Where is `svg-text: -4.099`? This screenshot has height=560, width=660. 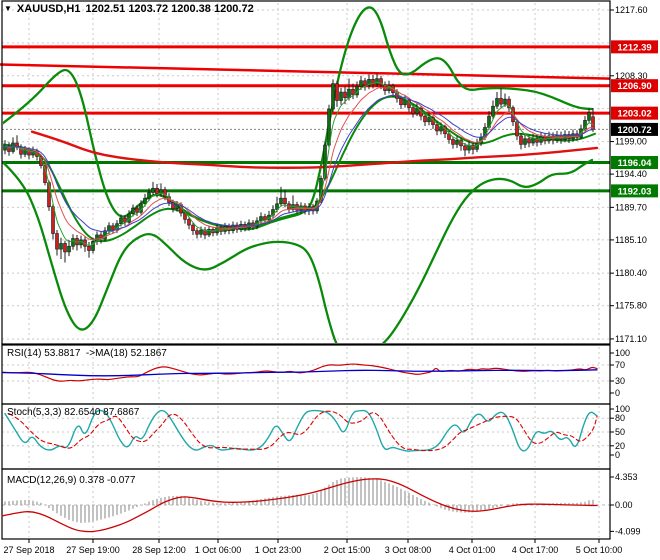
svg-text: -4.099 is located at coordinates (628, 531).